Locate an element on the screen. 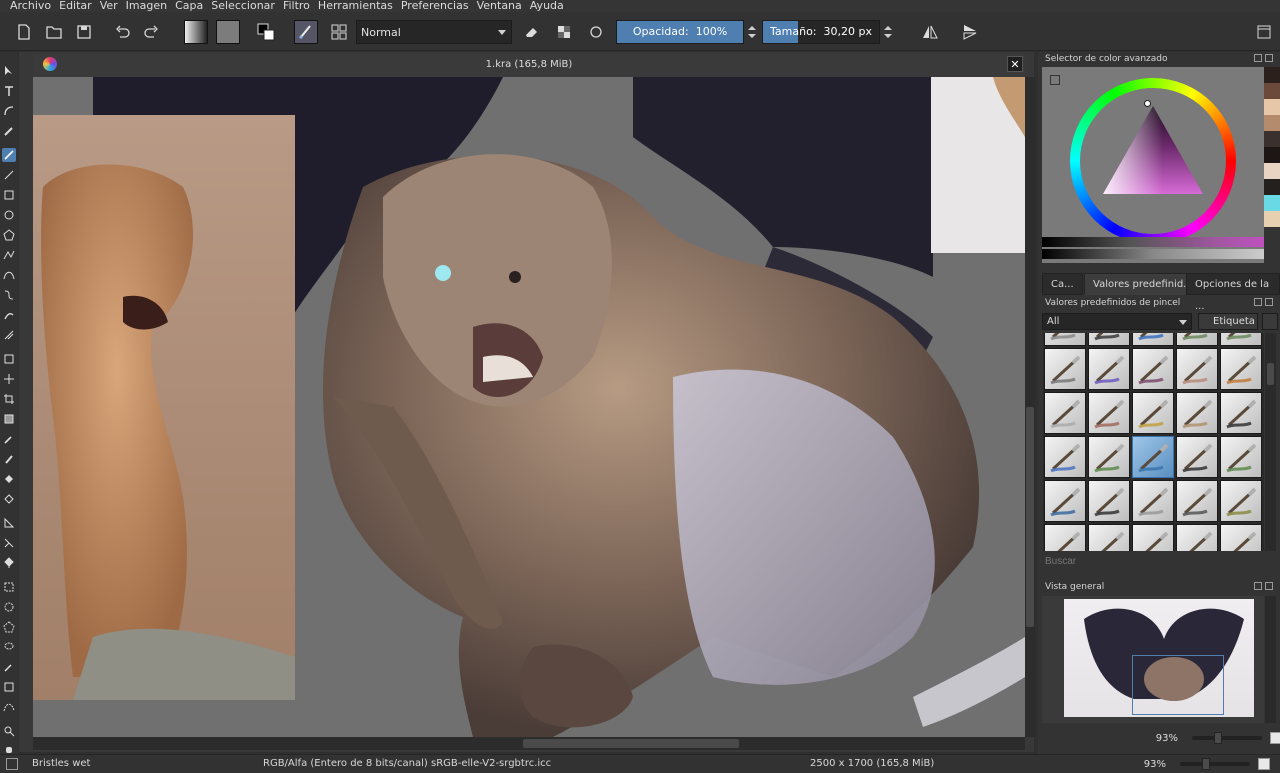 Image resolution: width=1280 pixels, height=773 pixels. redo-button is located at coordinates (152, 32).